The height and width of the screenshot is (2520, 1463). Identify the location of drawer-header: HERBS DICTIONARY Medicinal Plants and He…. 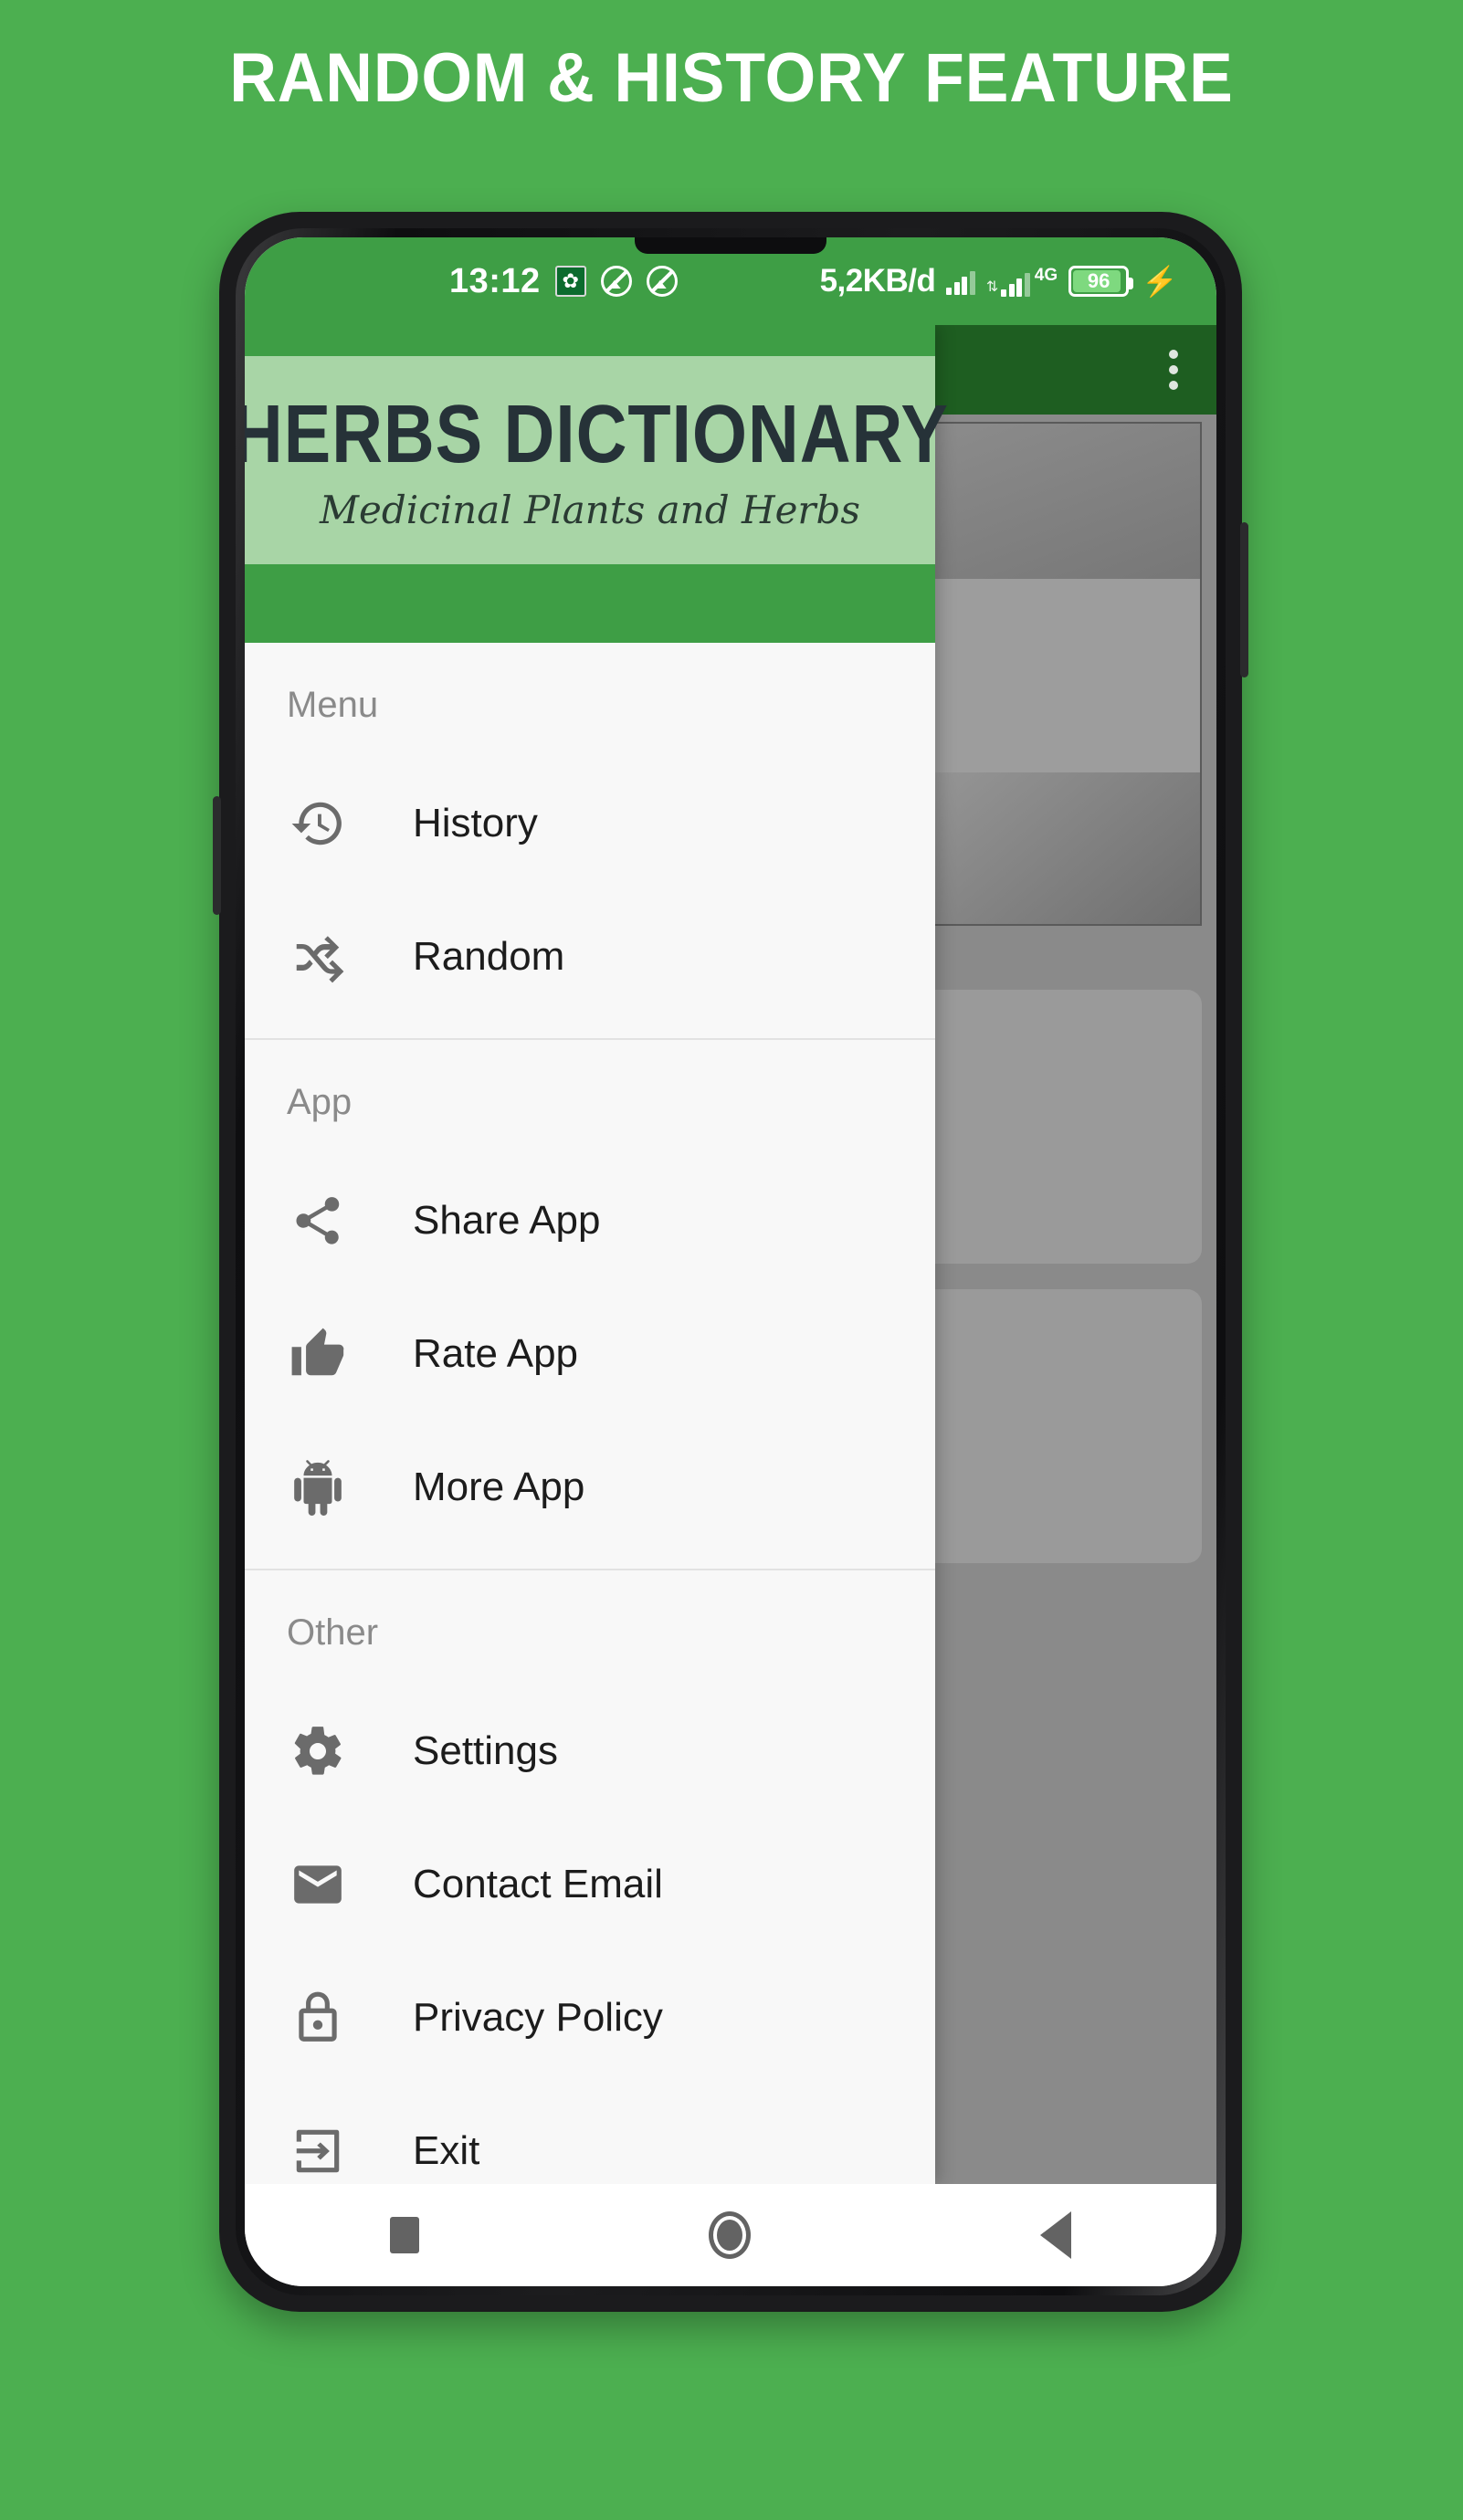
(596, 484).